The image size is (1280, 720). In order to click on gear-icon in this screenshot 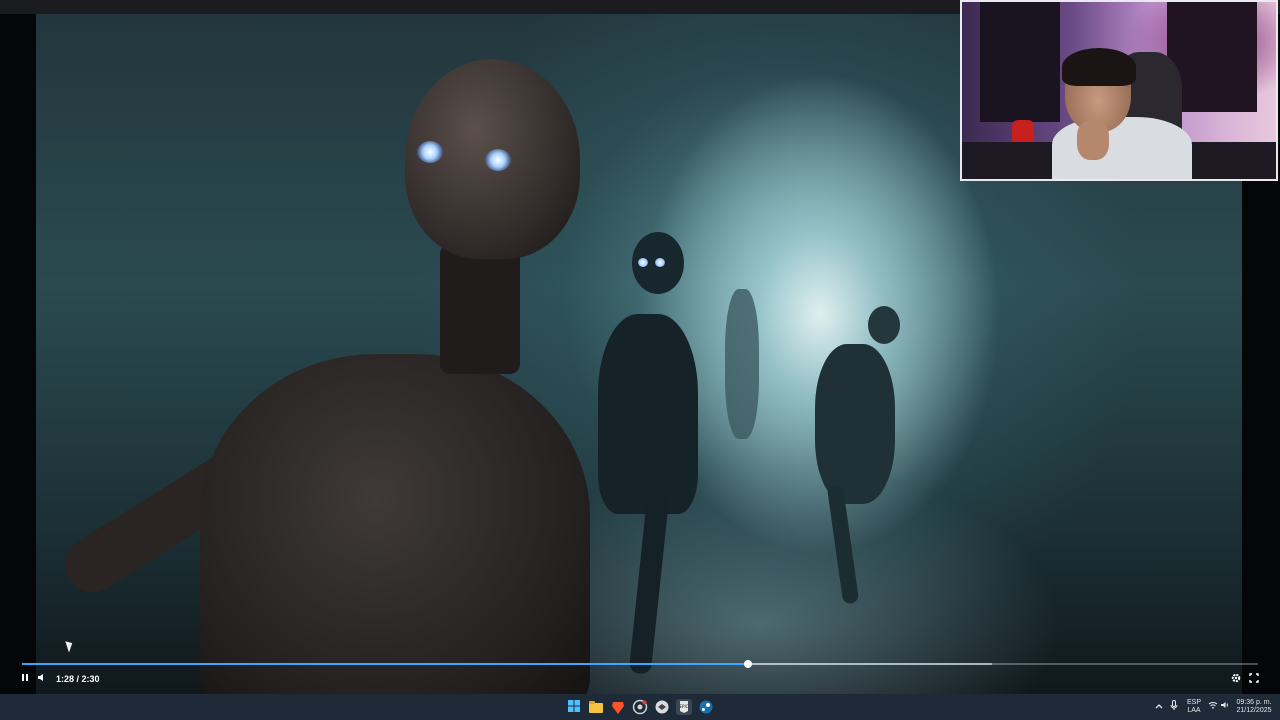, I will do `click(1236, 680)`.